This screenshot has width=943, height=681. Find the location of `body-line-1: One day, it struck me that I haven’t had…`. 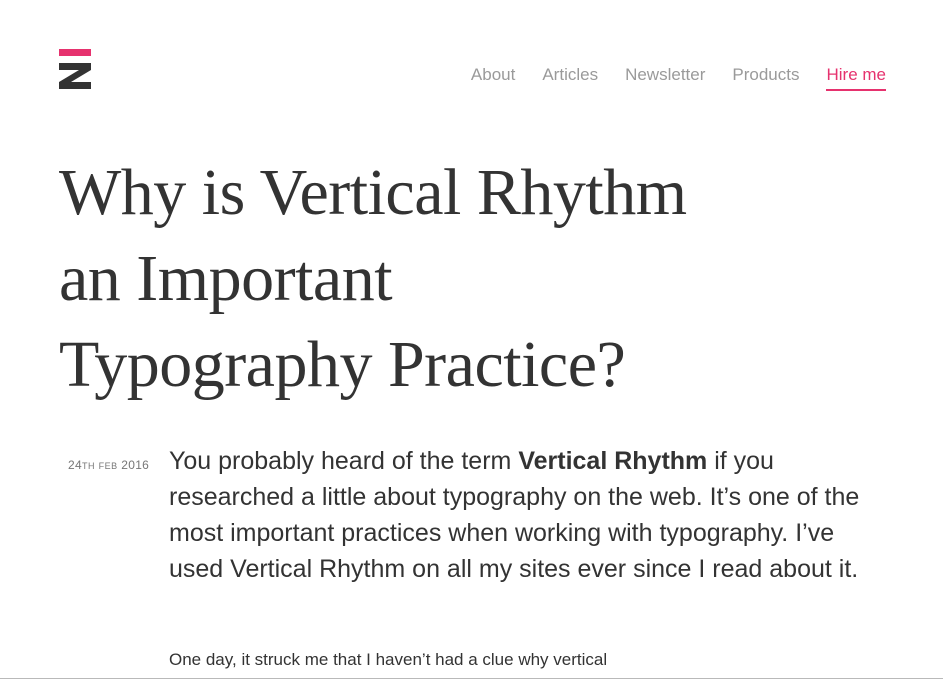

body-line-1: One day, it struck me that I haven’t had… is located at coordinates (388, 659).